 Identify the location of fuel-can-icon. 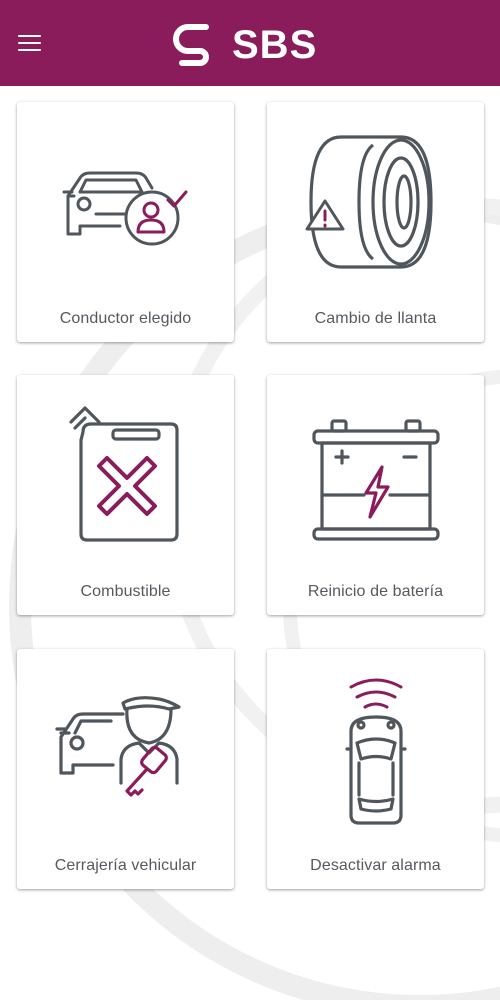
(123, 474).